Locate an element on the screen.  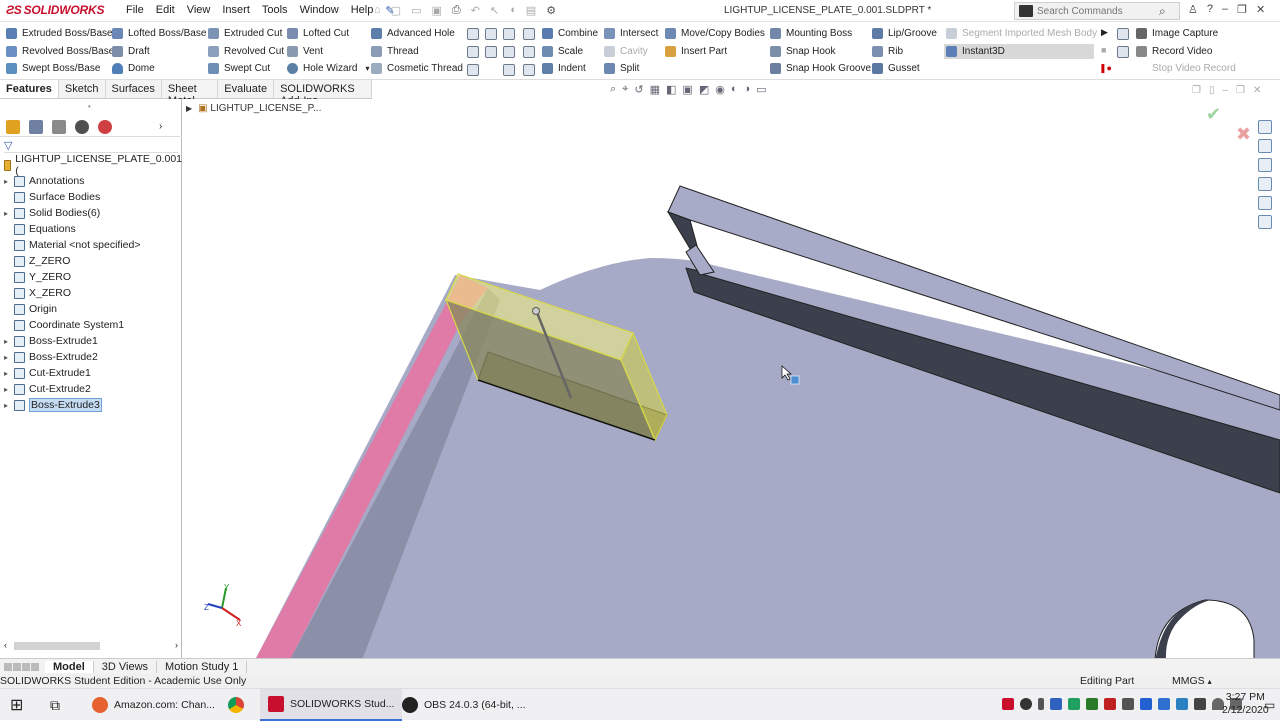
search-input is located at coordinates (1097, 11).